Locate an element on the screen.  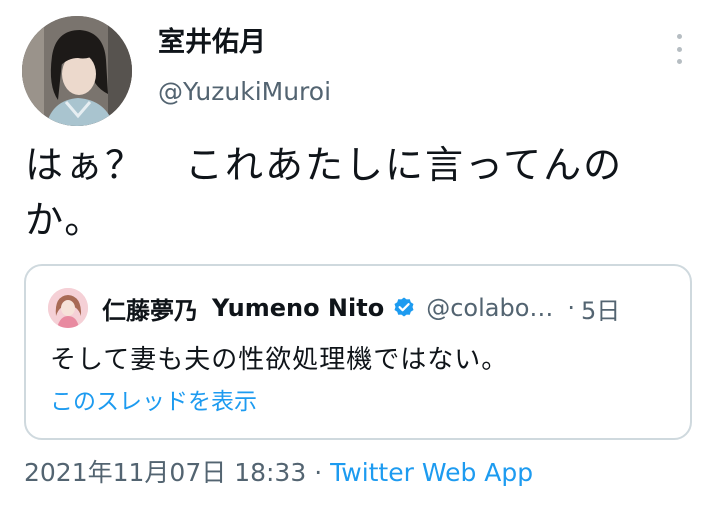
quoted-display-name-ja: 仁藤夢乃 is located at coordinates (150, 310).